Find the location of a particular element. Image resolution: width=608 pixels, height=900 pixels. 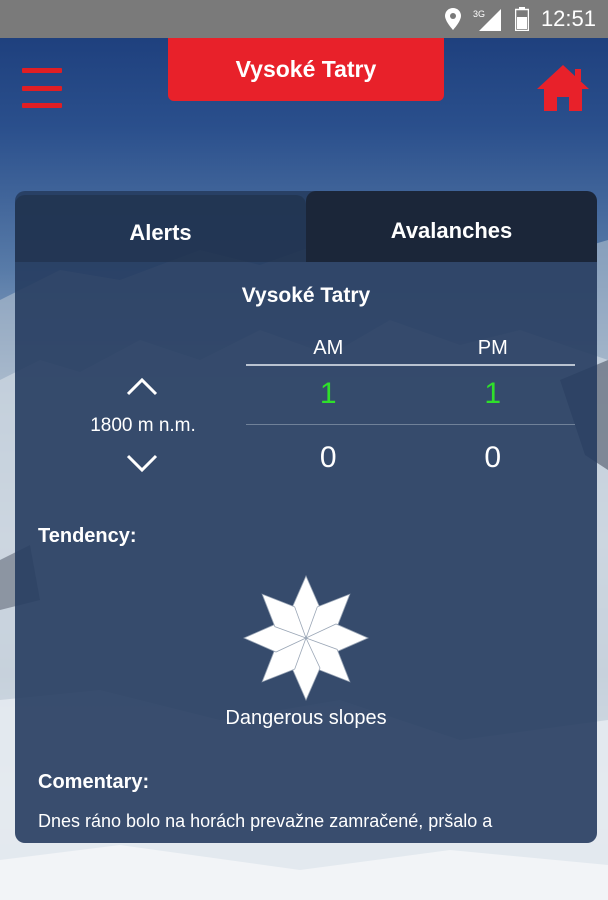

commentary-label: Comentary: is located at coordinates (94, 782).